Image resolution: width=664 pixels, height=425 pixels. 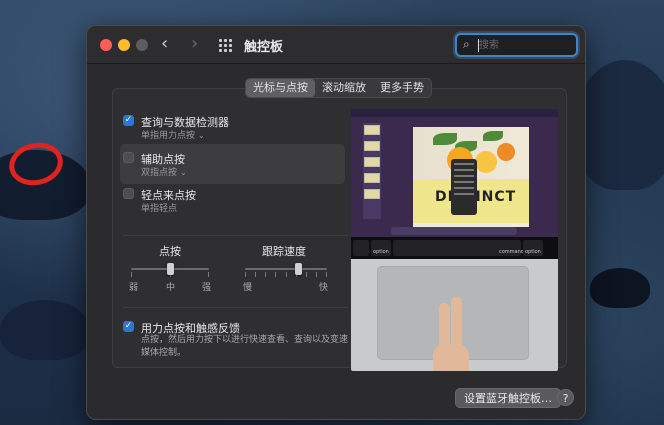 I want to click on tap-to-click-checkbox, so click(x=128, y=193).